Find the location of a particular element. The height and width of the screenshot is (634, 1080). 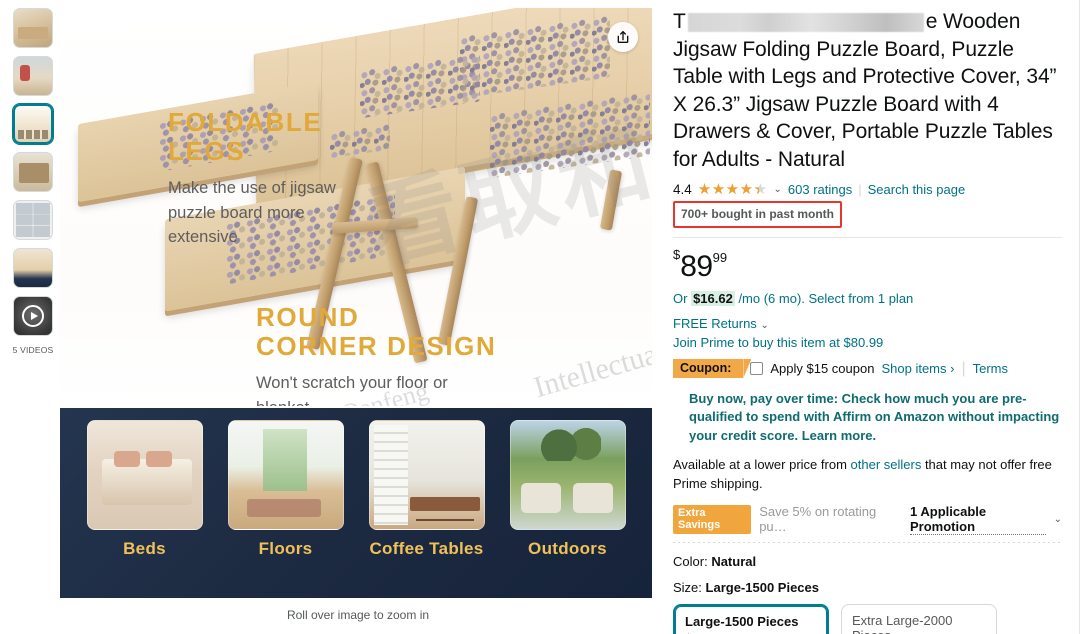

search-this-page-link: Search this page is located at coordinates (917, 189).